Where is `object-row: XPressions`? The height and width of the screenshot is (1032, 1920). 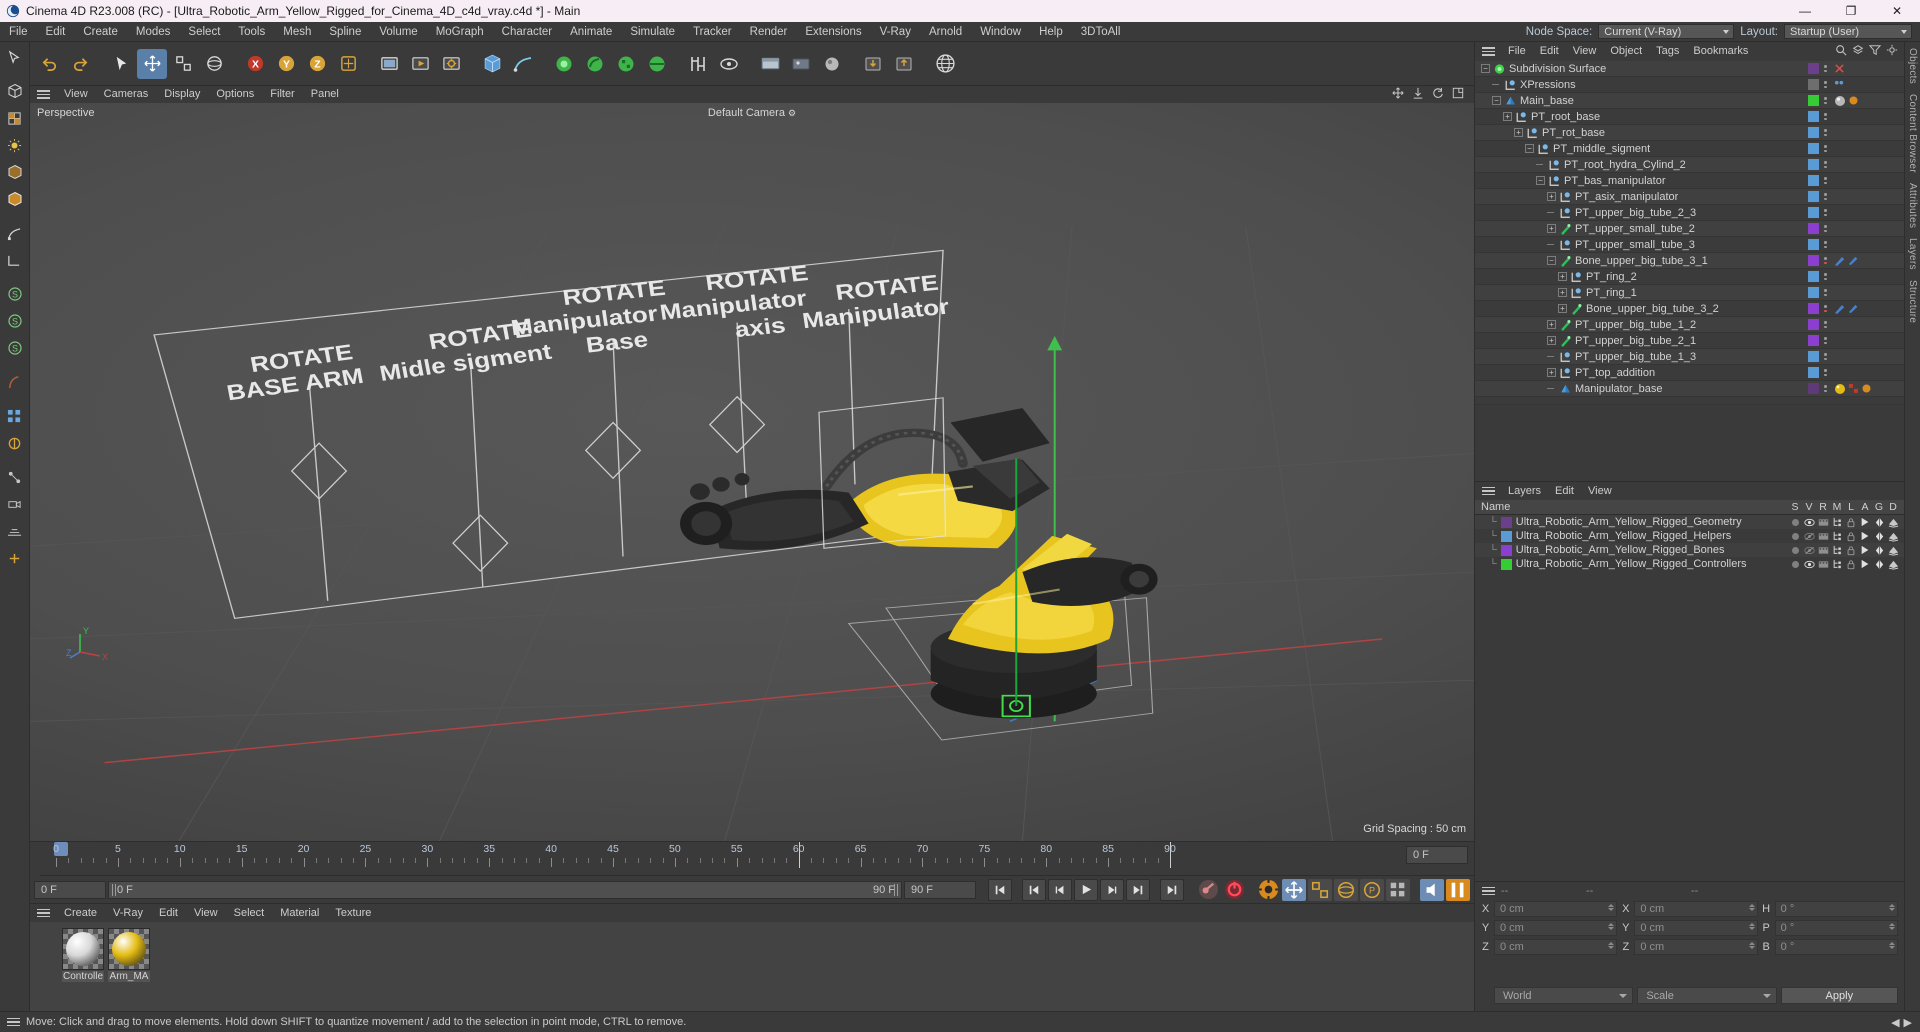
object-row: XPressions is located at coordinates (1689, 85).